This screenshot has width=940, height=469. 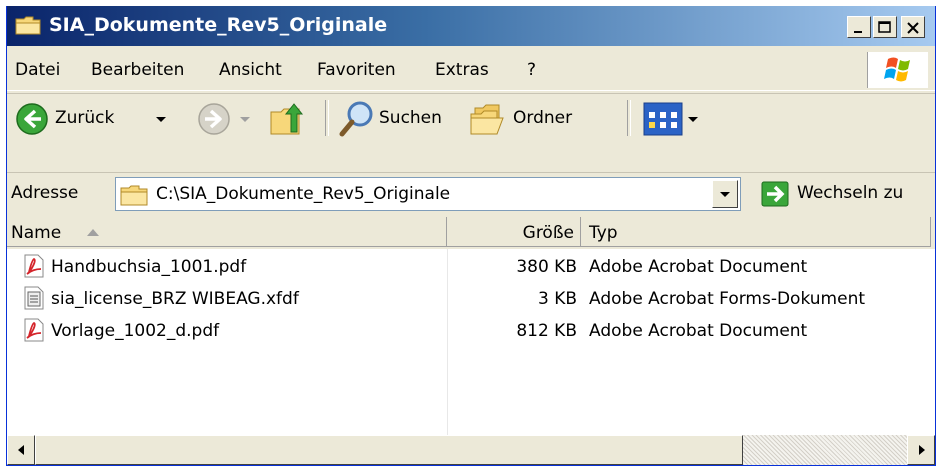 I want to click on file-size: 812 KB, so click(x=546, y=331).